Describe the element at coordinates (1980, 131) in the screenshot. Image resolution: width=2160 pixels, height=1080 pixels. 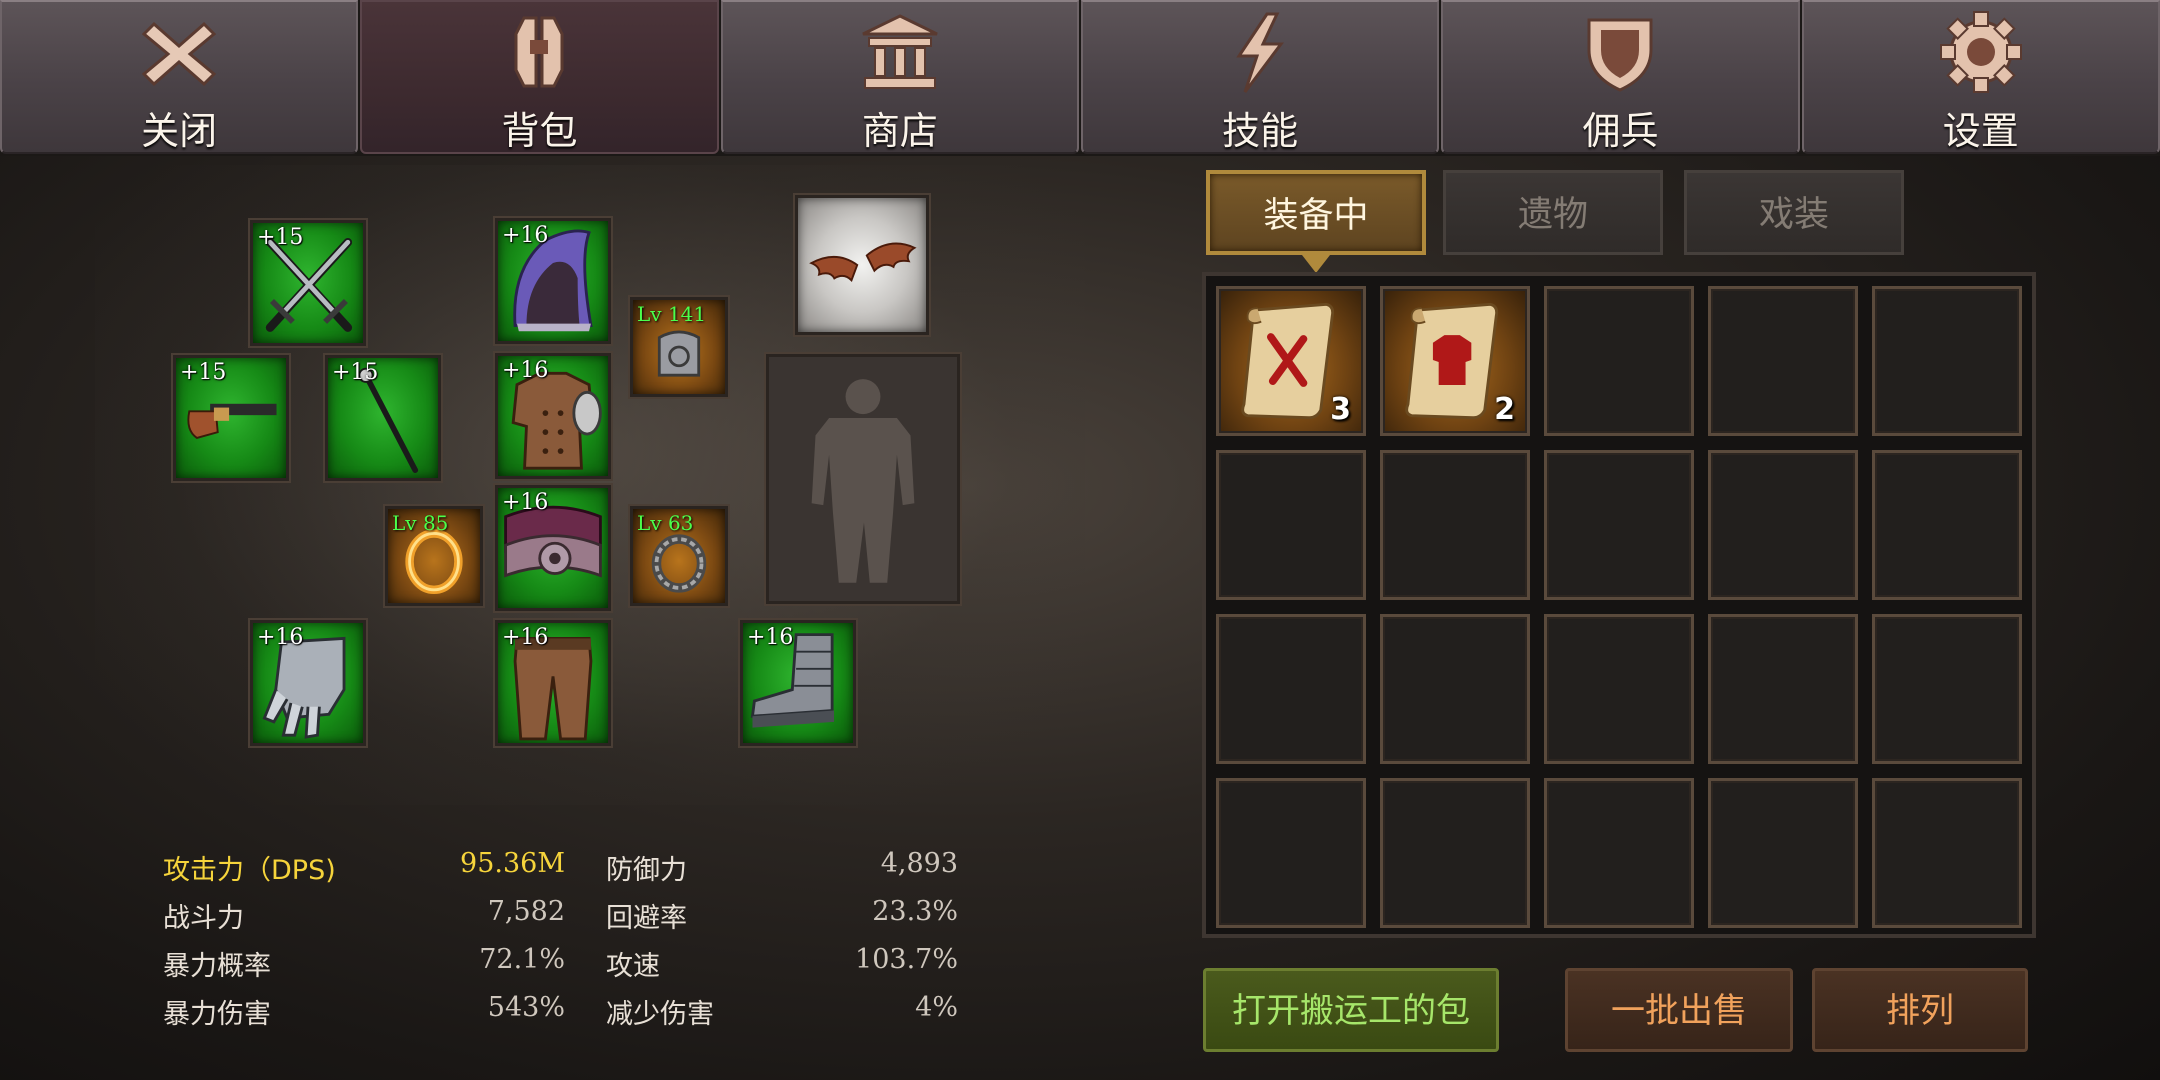
I see `tab-settings-label: 设置` at that location.